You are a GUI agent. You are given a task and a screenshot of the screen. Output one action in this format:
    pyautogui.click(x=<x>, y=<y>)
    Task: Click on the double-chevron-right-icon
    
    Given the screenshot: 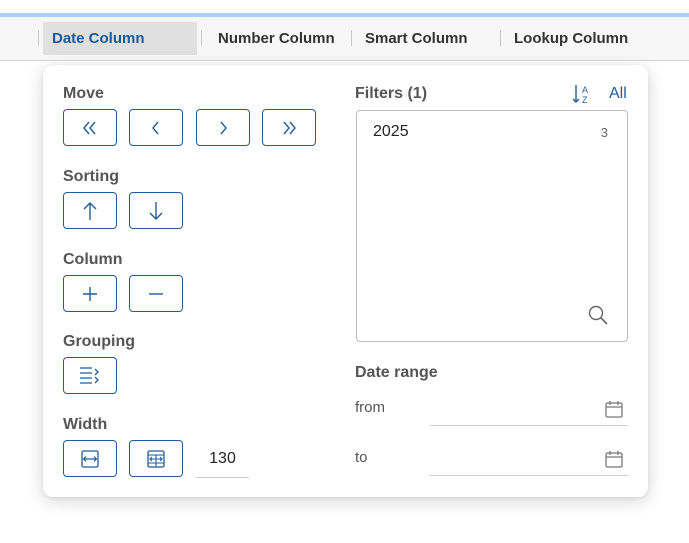 What is the action you would take?
    pyautogui.click(x=289, y=127)
    